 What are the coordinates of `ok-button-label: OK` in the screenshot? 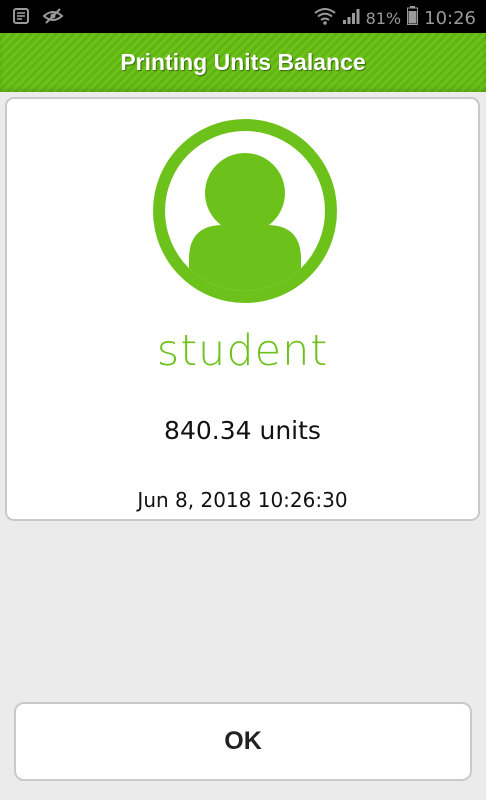 It's located at (243, 741).